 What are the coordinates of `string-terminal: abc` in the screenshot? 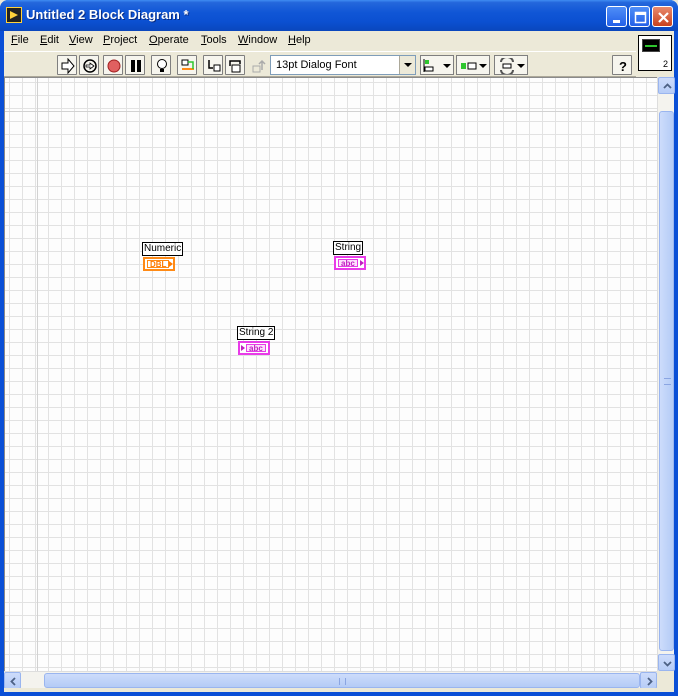 It's located at (350, 263).